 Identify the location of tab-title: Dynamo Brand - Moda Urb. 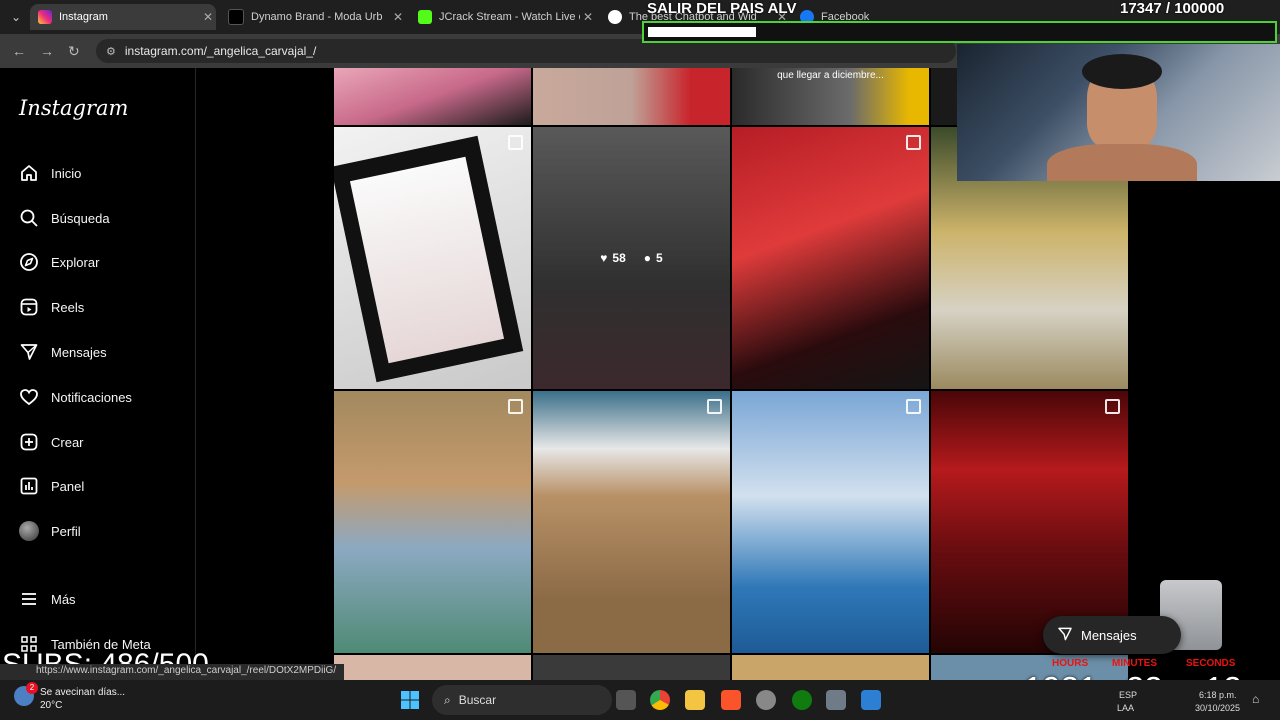
(317, 17).